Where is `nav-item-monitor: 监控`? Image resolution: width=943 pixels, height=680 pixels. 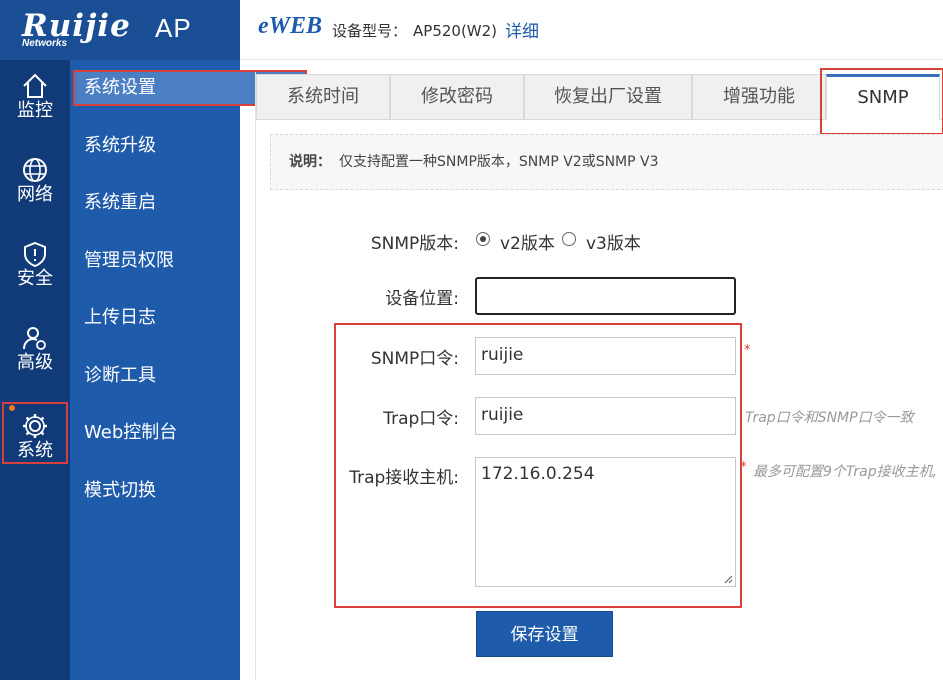 nav-item-monitor: 监控 is located at coordinates (35, 95).